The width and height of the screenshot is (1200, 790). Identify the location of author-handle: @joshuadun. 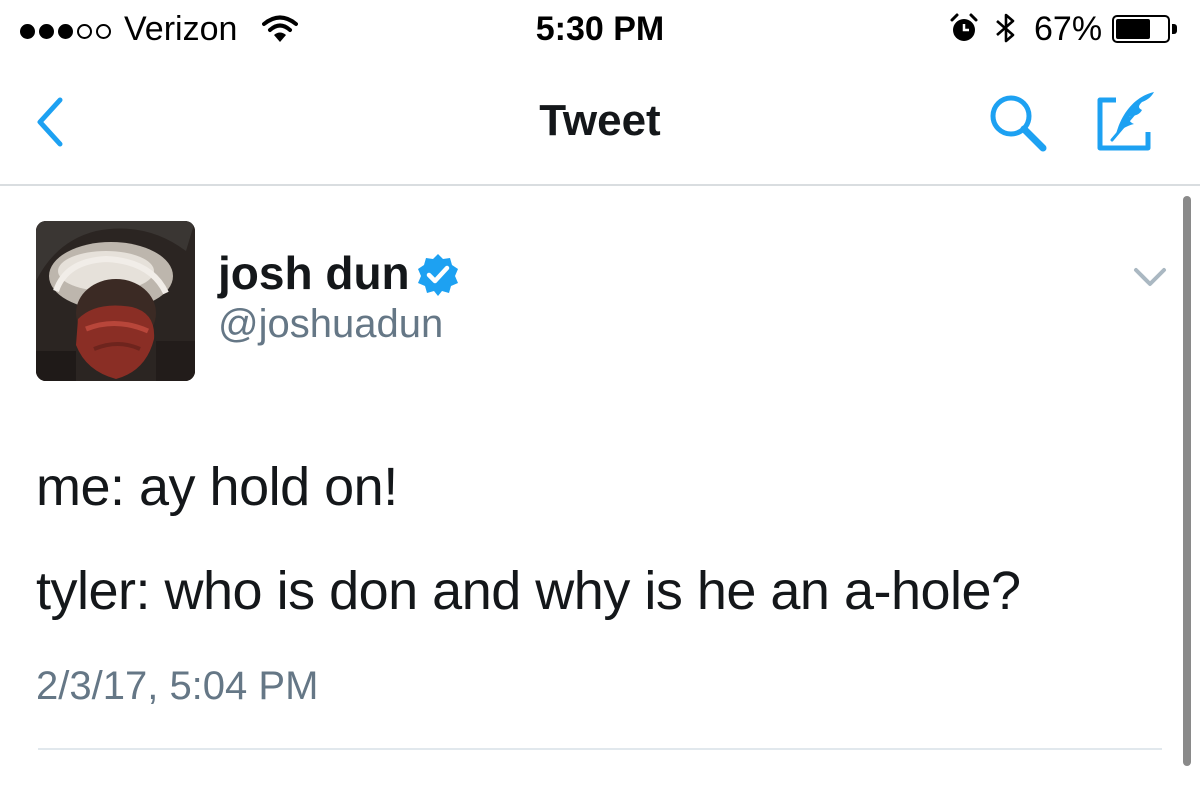
(330, 324).